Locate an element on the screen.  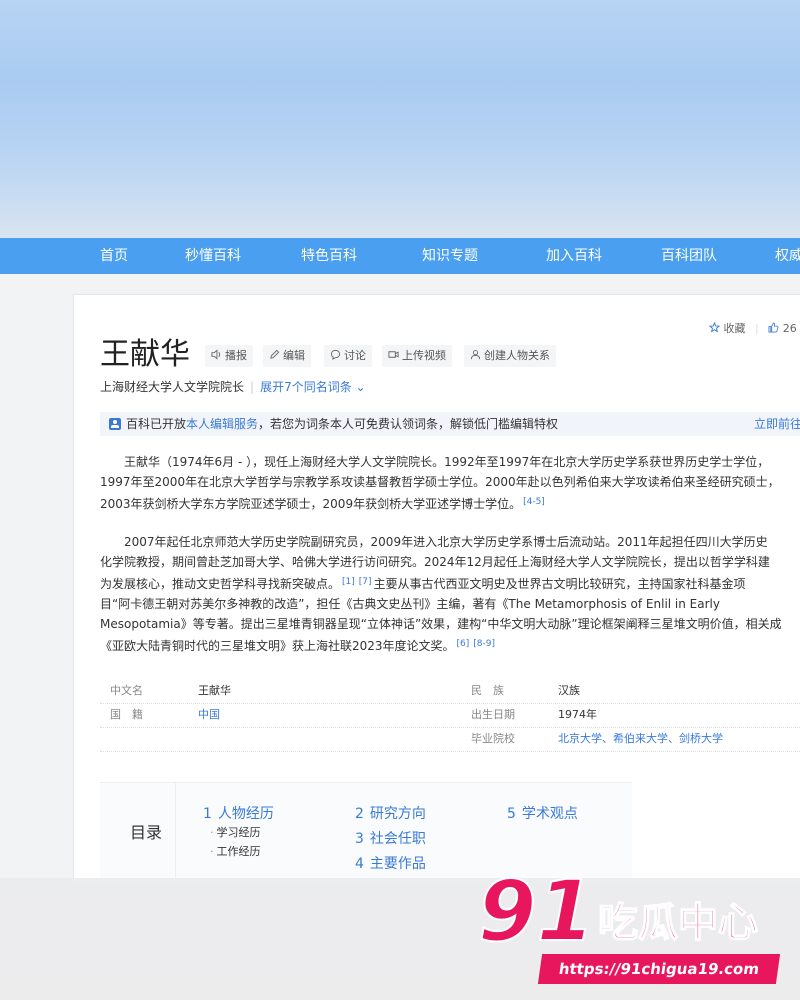
toc-num: 3 is located at coordinates (359, 839).